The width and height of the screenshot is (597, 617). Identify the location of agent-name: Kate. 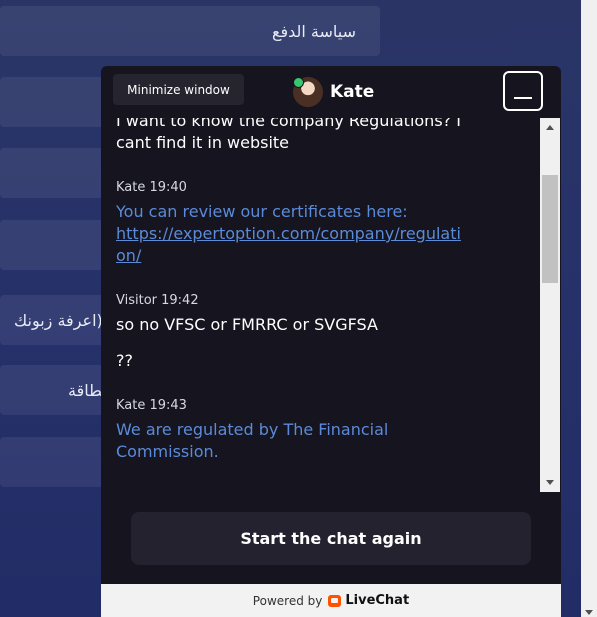
(352, 92).